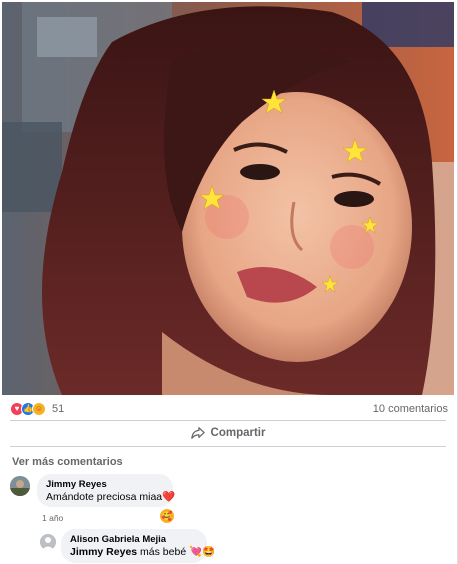 The image size is (458, 564). I want to click on heart-emoji: ❤️, so click(169, 497).